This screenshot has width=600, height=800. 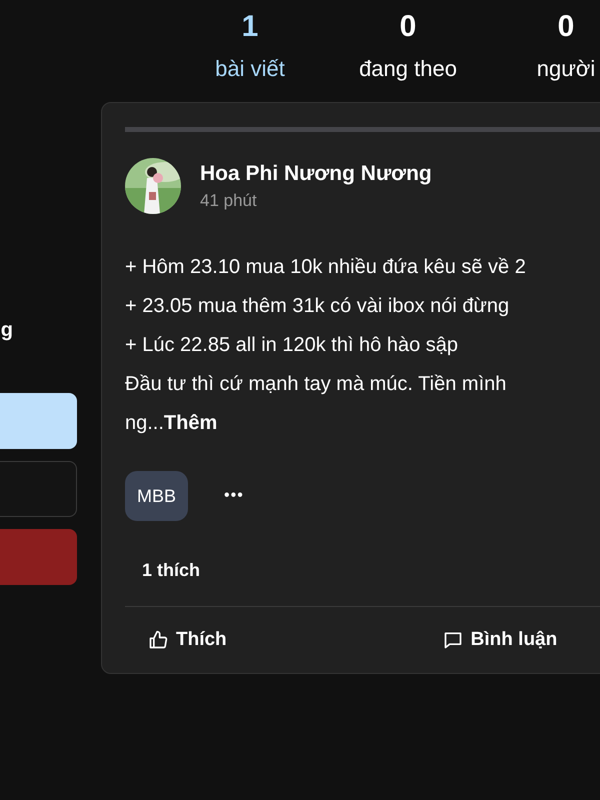 What do you see at coordinates (566, 69) in the screenshot?
I see `stat-label: người` at bounding box center [566, 69].